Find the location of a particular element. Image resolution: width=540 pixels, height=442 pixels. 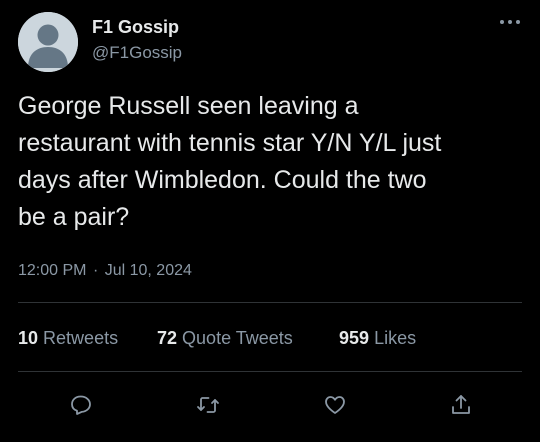

reply-icon is located at coordinates (81, 405).